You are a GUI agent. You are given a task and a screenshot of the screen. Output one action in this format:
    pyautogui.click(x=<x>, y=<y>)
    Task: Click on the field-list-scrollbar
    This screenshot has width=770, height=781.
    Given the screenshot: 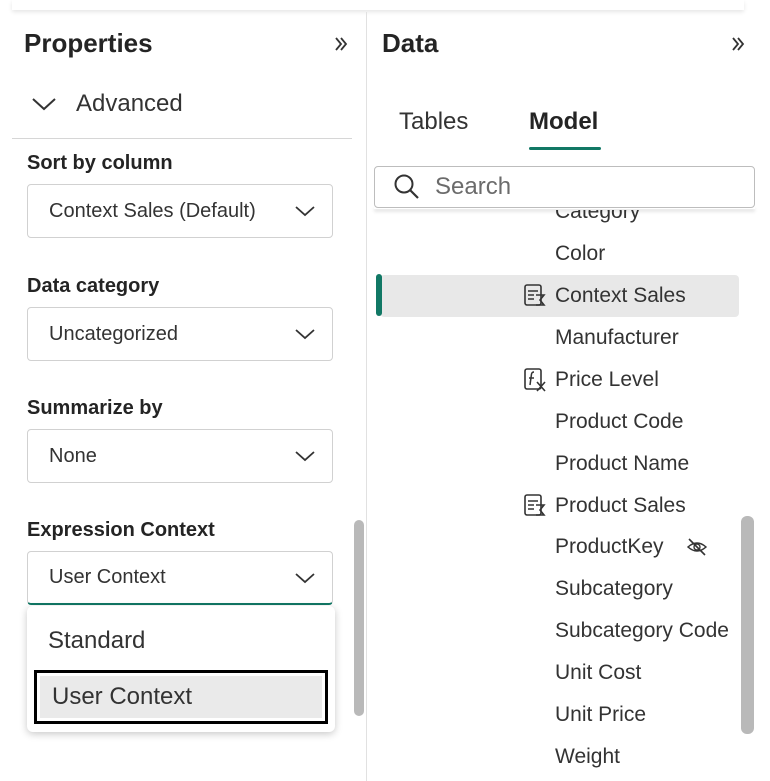 What is the action you would take?
    pyautogui.click(x=747, y=625)
    